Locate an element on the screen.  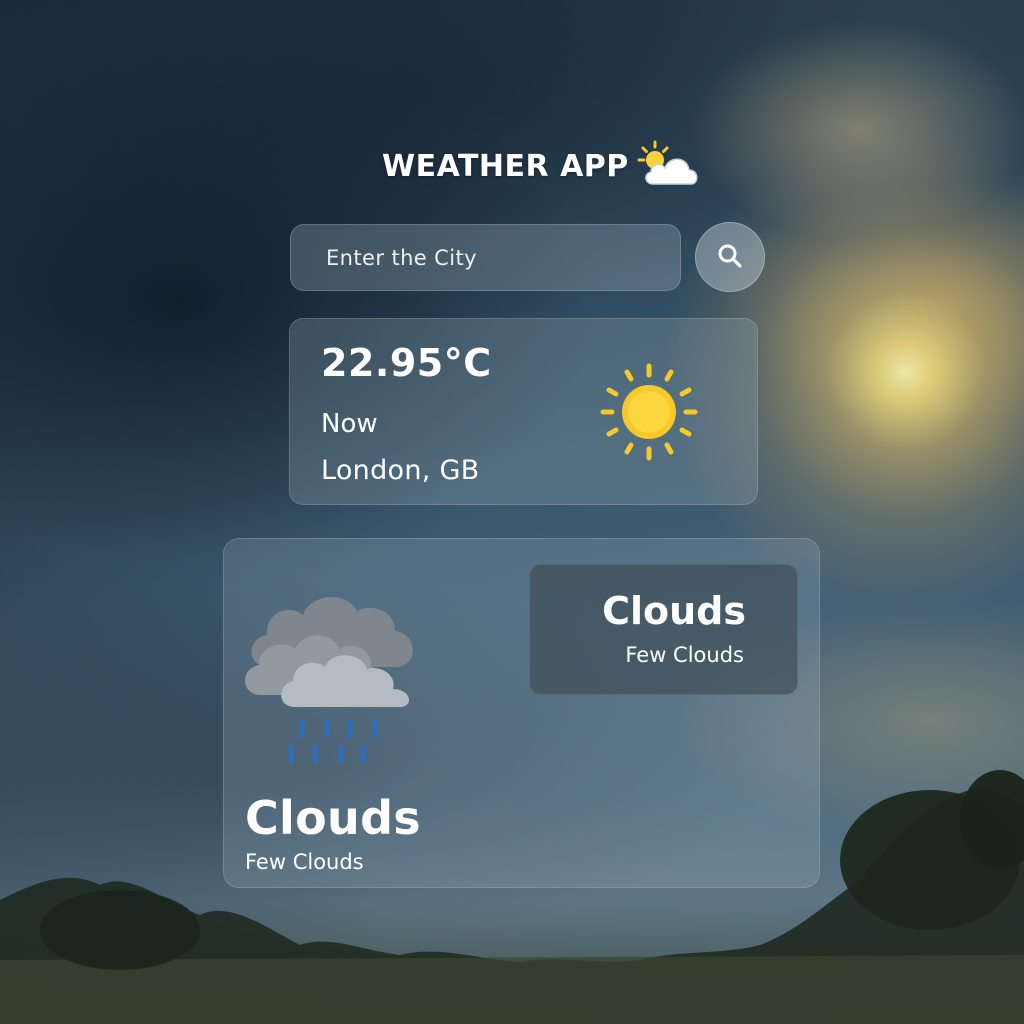
condition-summary-card: Clouds Few Clouds is located at coordinates (663, 629).